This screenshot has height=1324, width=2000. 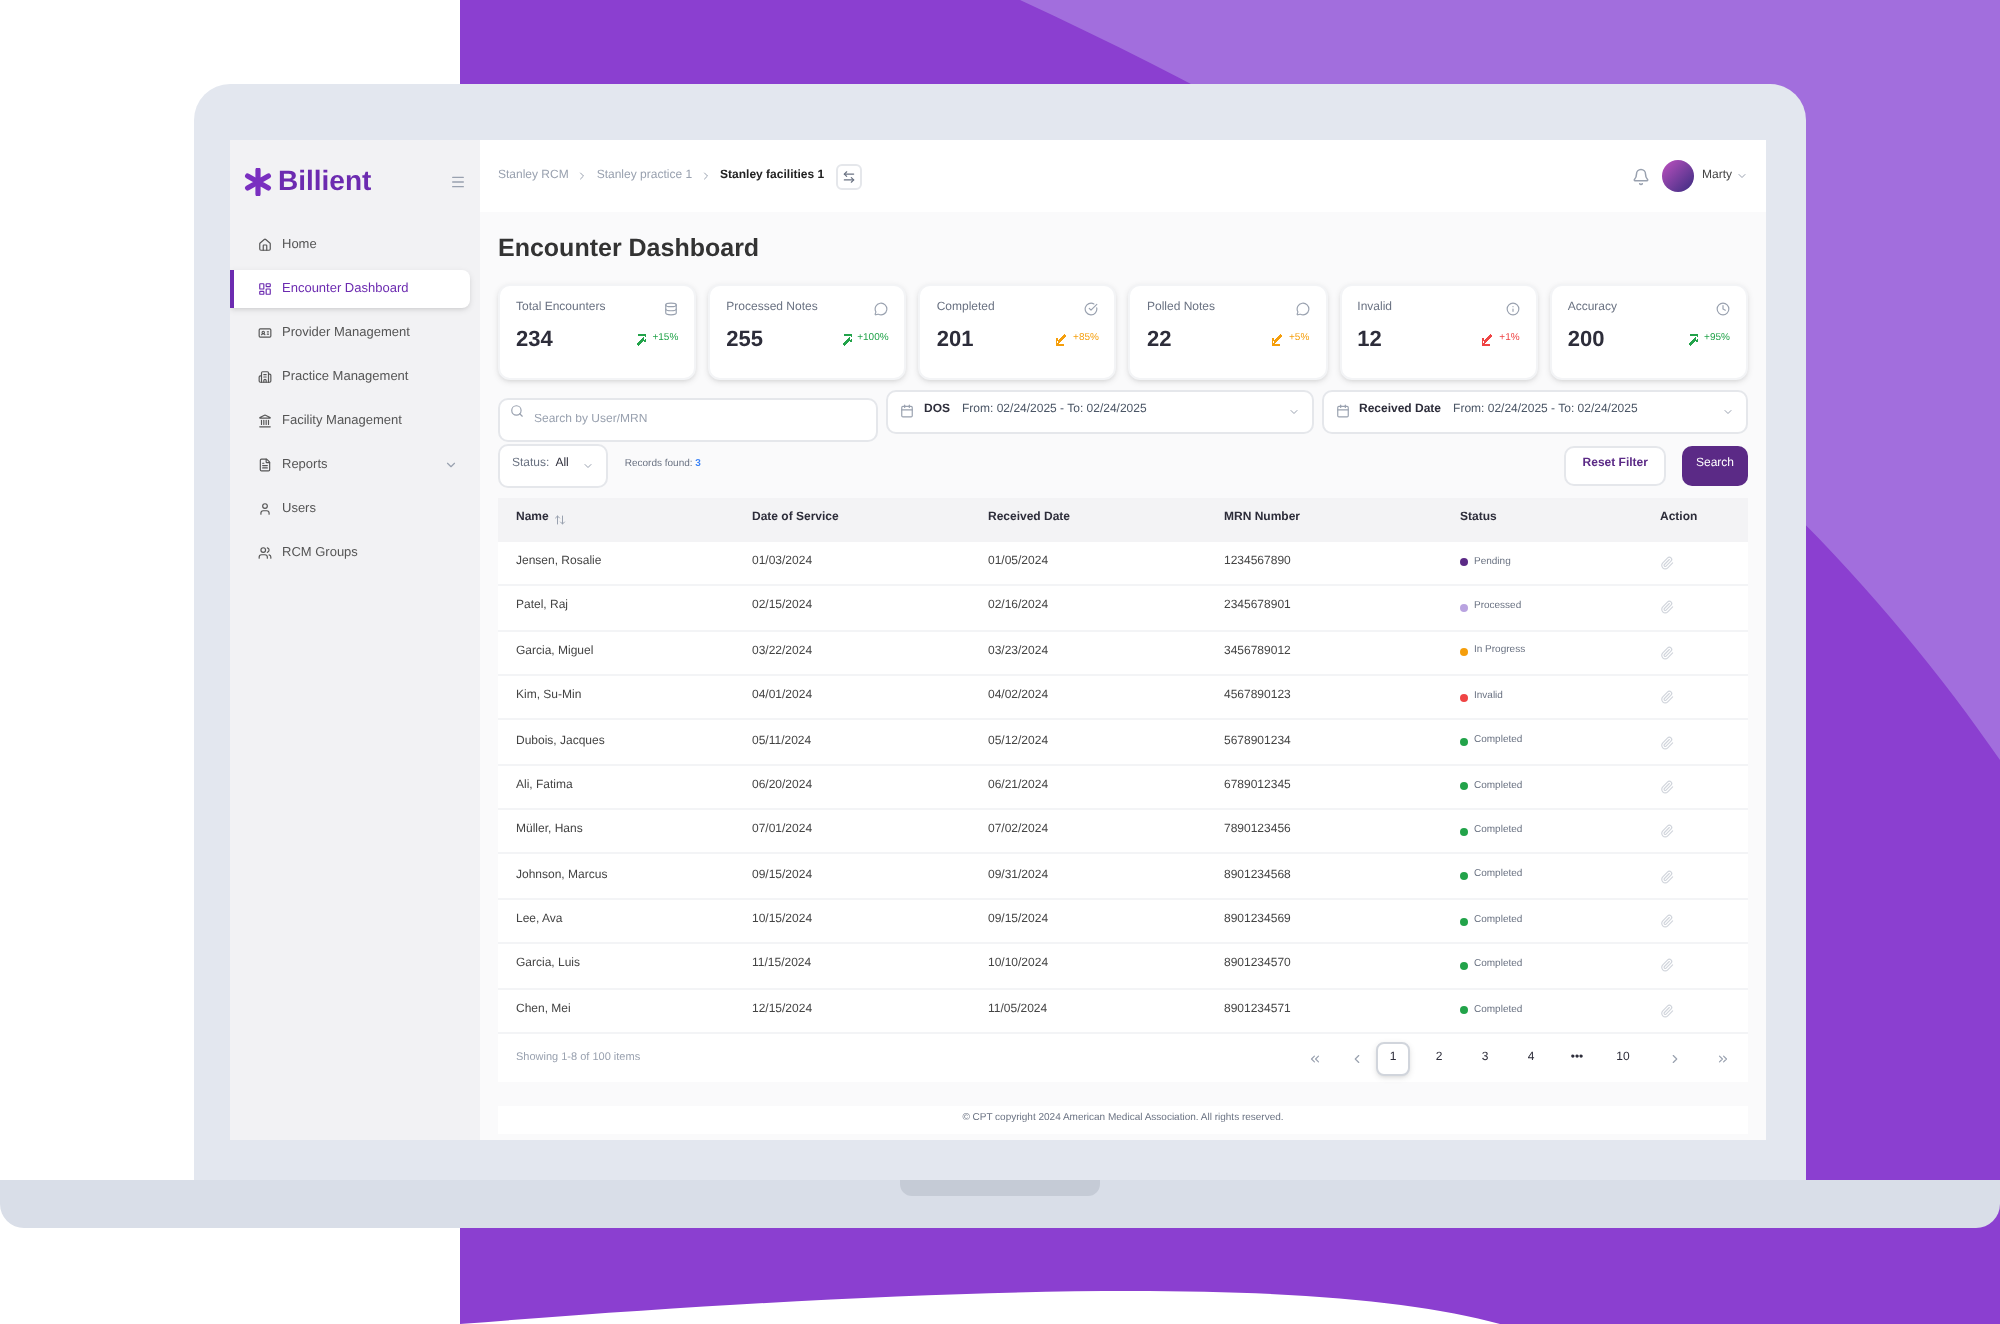 What do you see at coordinates (1678, 176) in the screenshot?
I see `avatar` at bounding box center [1678, 176].